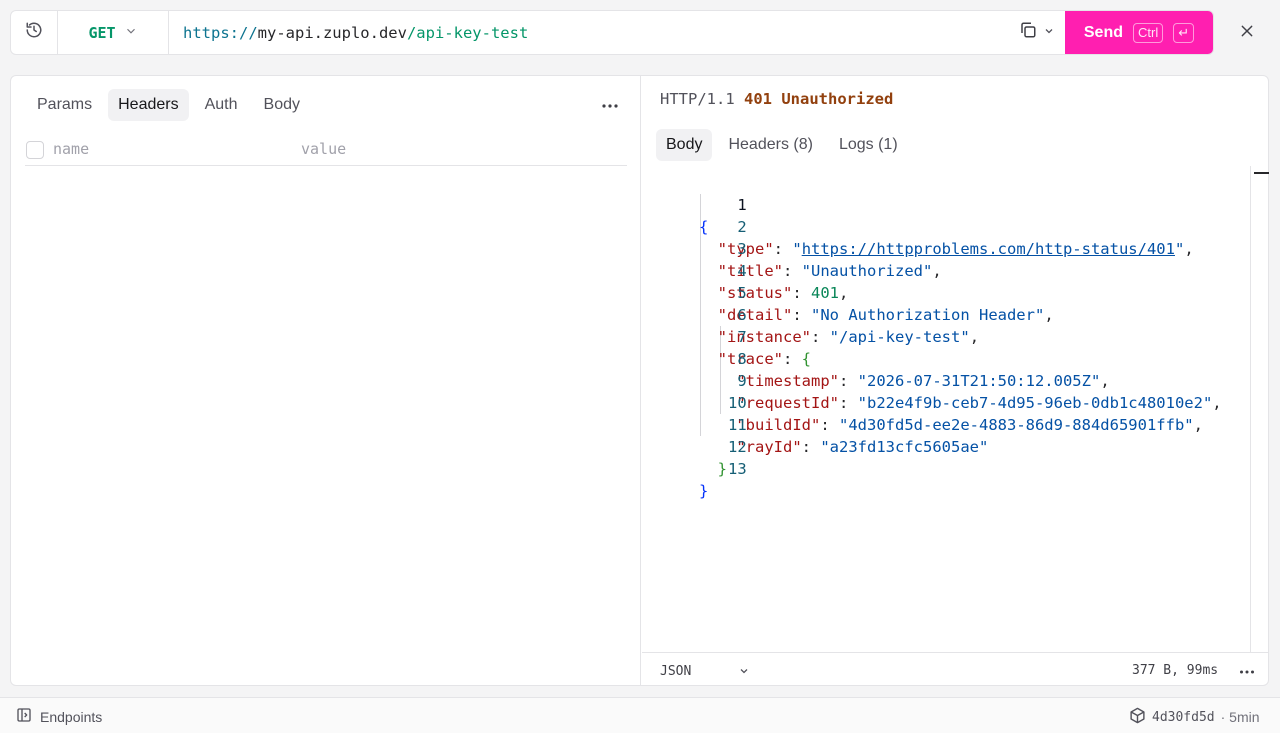  Describe the element at coordinates (697, 99) in the screenshot. I see `response-protocol: HTTP/1.1` at that location.